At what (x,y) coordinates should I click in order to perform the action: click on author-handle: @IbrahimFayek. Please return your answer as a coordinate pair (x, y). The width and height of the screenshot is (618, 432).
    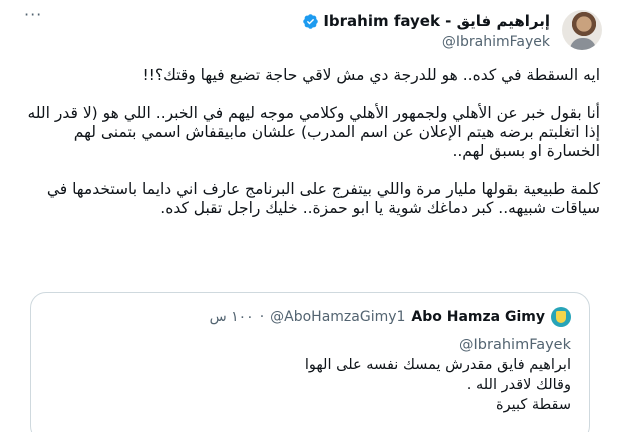
    Looking at the image, I should click on (496, 42).